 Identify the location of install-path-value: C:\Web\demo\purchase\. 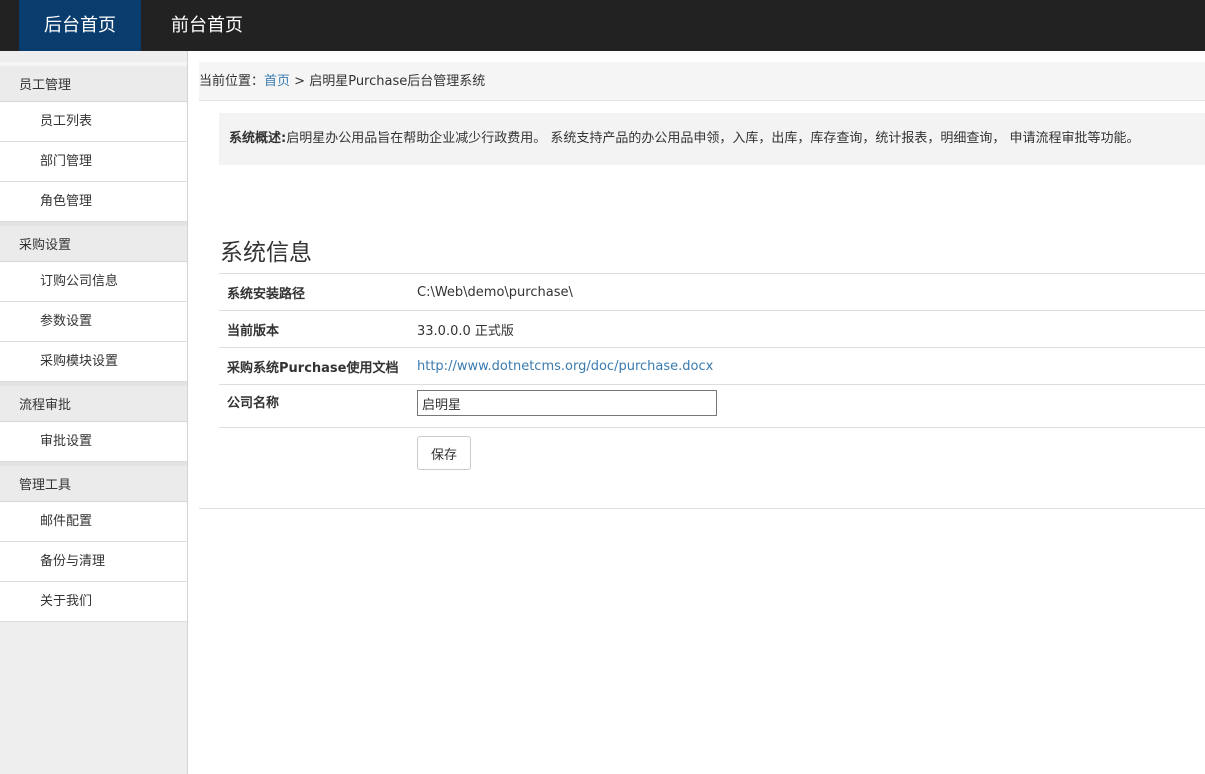
(807, 292).